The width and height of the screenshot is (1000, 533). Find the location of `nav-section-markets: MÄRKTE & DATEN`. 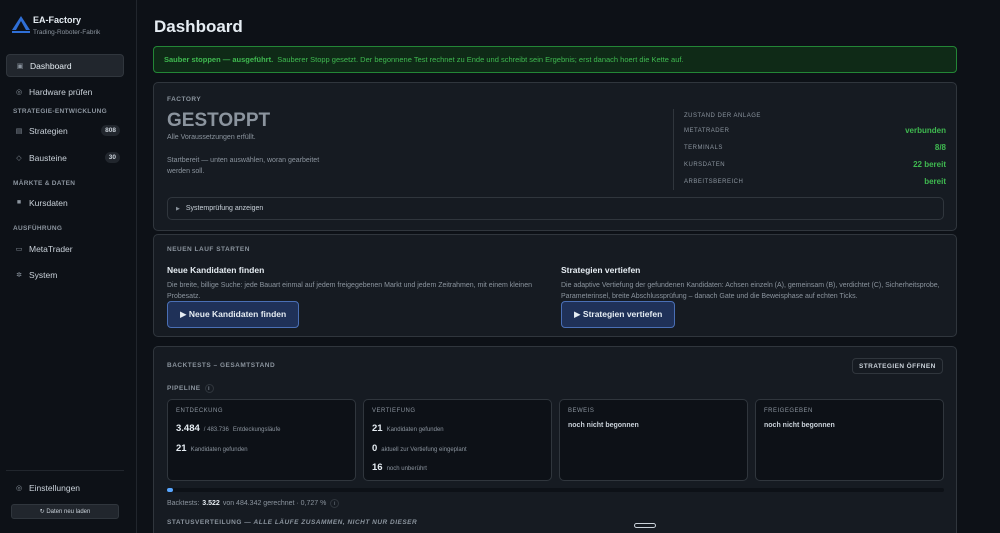

nav-section-markets: MÄRKTE & DATEN is located at coordinates (44, 183).